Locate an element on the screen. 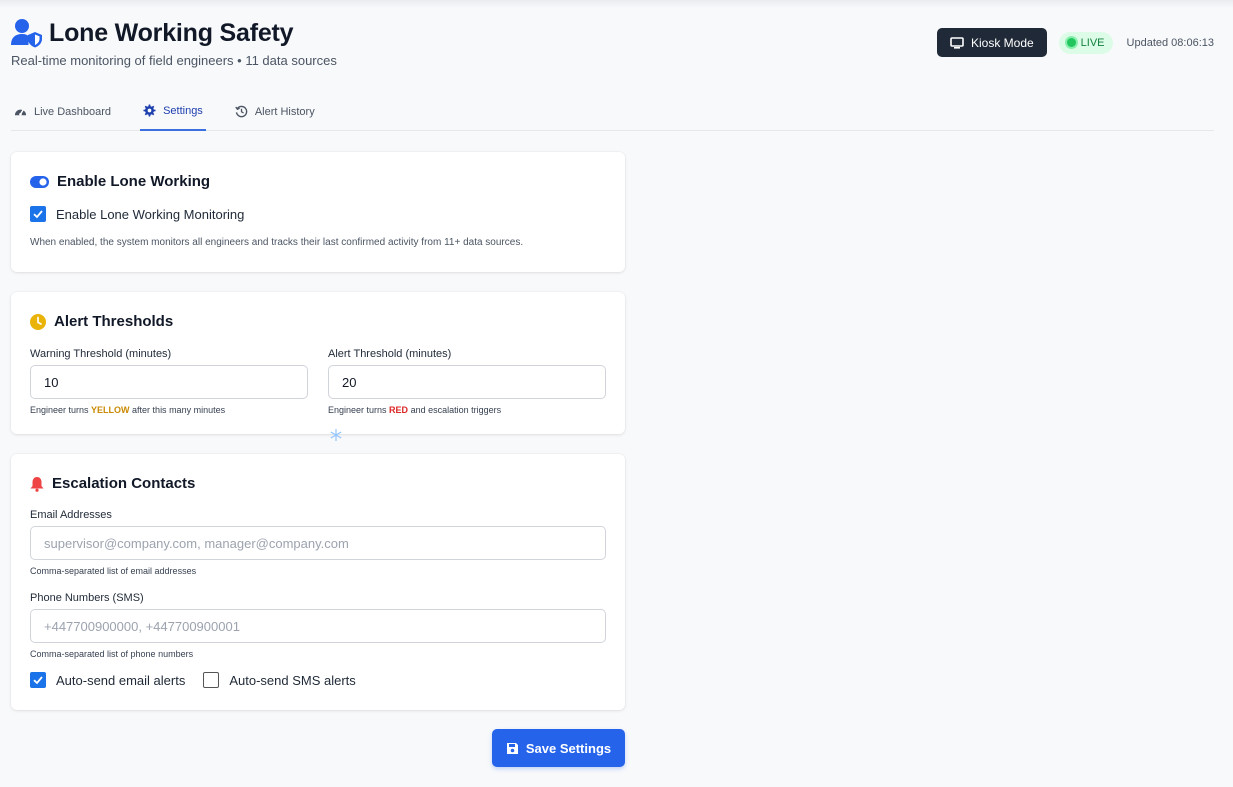 The height and width of the screenshot is (787, 1233). email-addresses-help: Comma-separated list of email addresses is located at coordinates (113, 571).